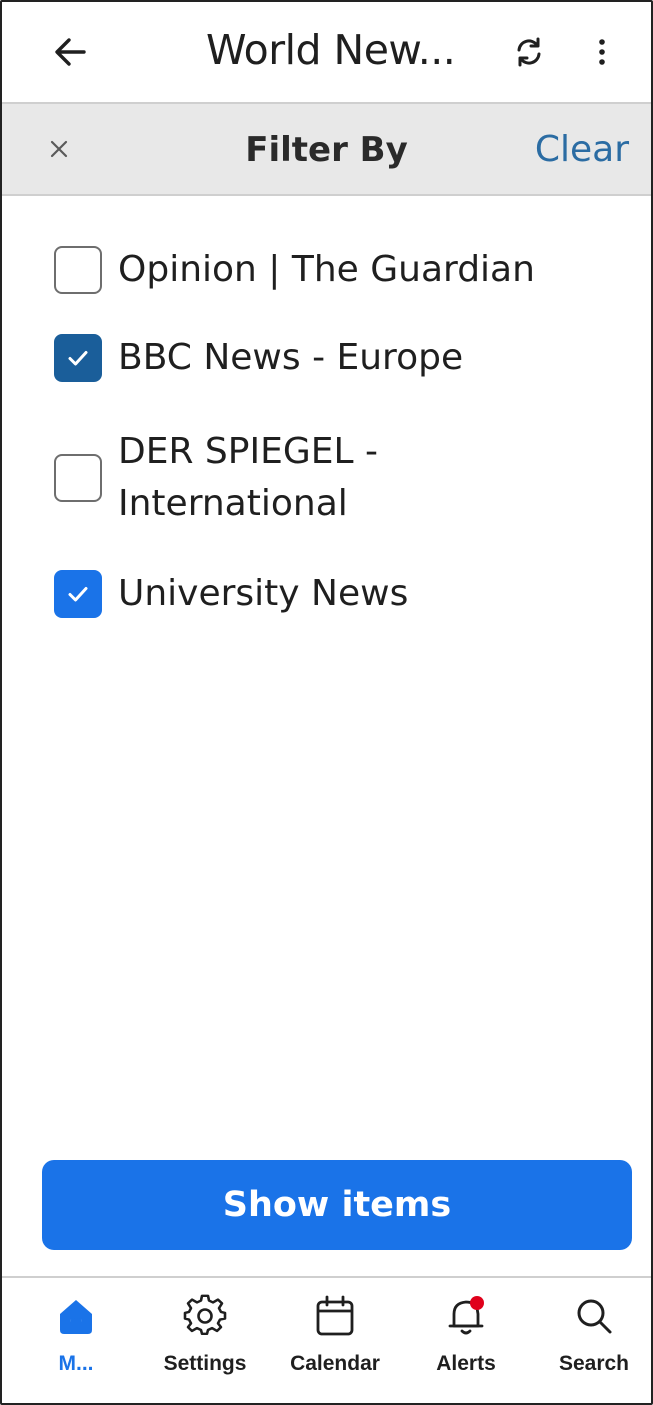 This screenshot has height=1405, width=653. Describe the element at coordinates (582, 149) in the screenshot. I see `clear-filter-link: Clear` at that location.